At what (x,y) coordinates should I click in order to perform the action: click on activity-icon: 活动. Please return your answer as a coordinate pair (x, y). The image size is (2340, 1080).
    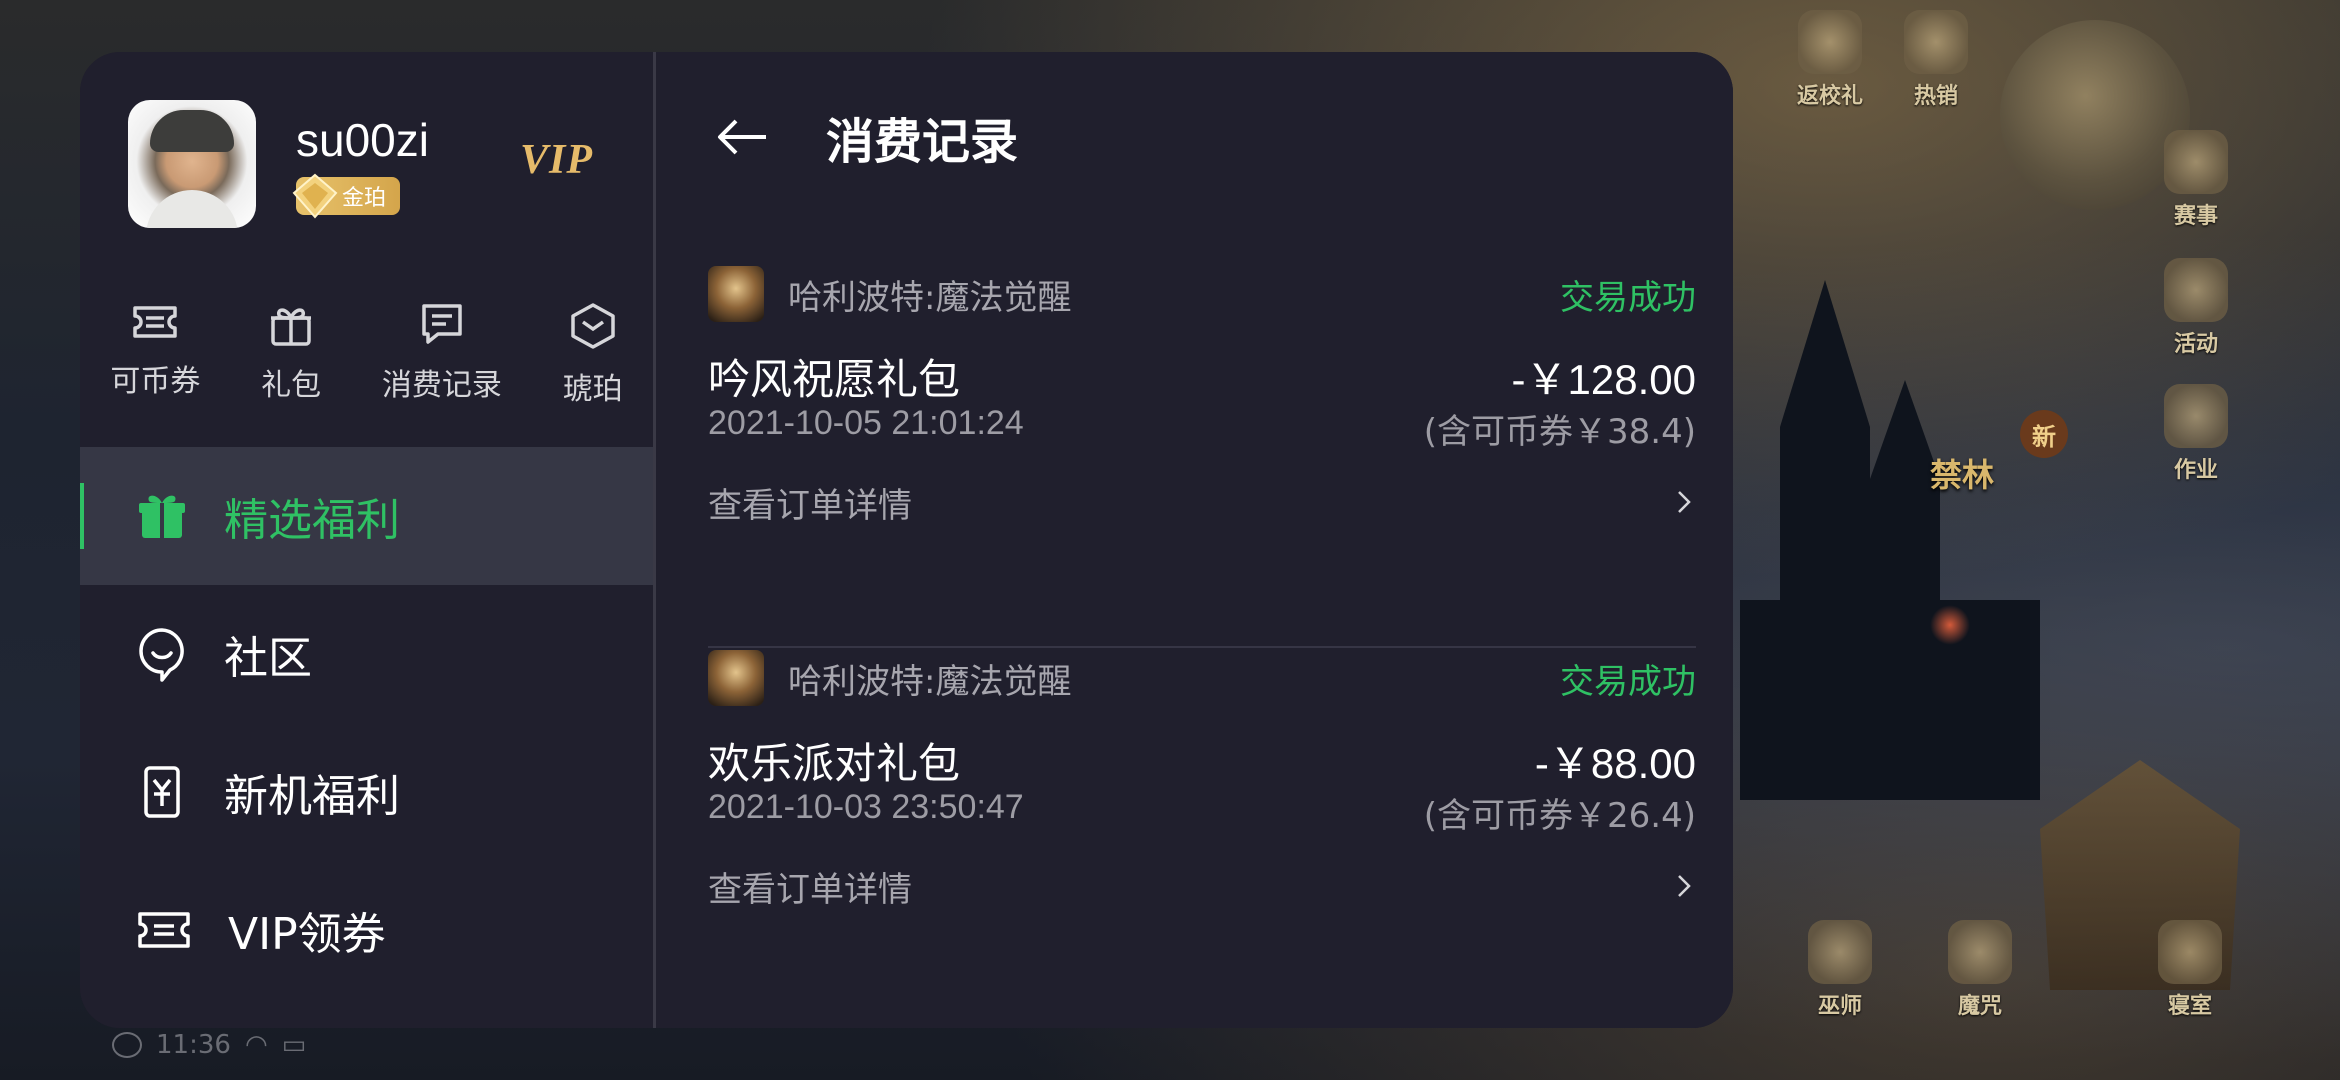
    Looking at the image, I should click on (2196, 308).